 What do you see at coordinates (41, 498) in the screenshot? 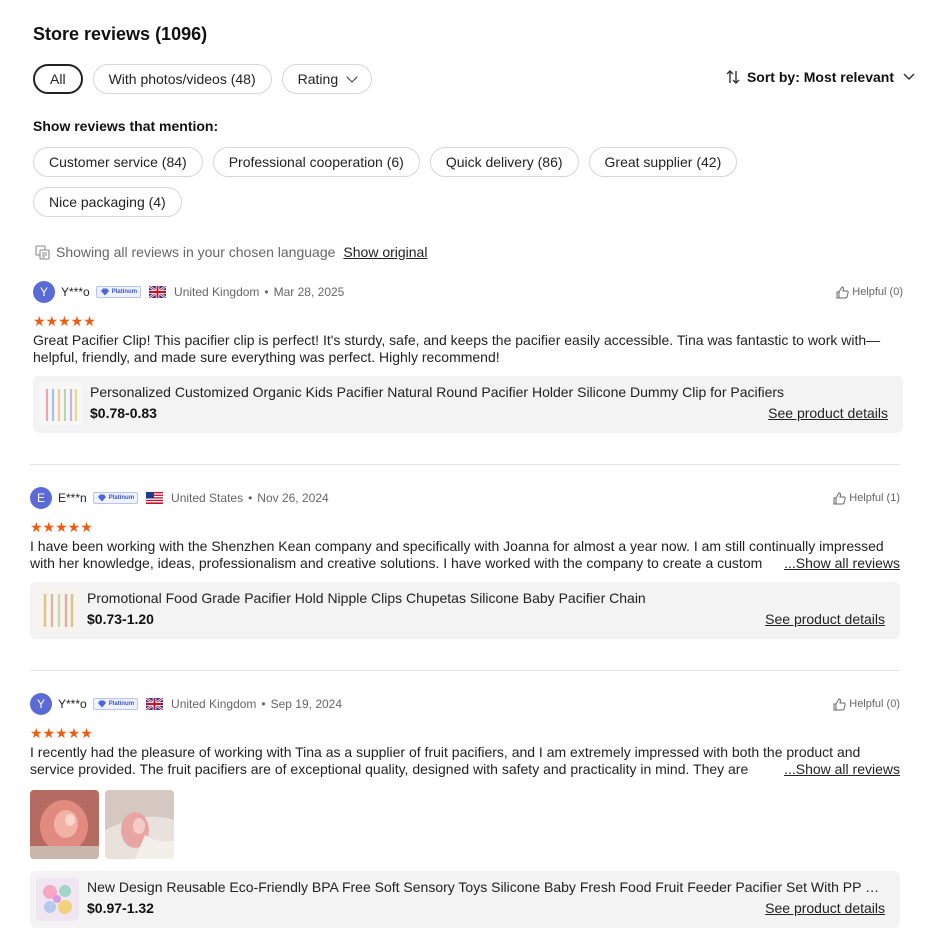
I see `avatar: E` at bounding box center [41, 498].